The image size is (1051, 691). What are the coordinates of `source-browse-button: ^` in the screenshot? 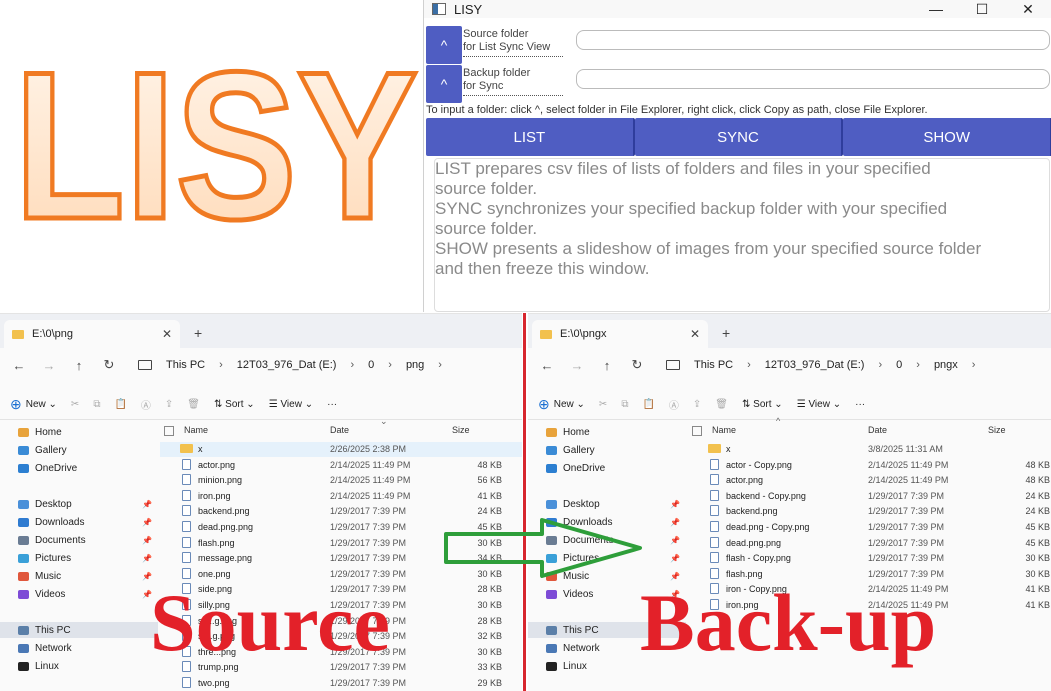 It's located at (444, 45).